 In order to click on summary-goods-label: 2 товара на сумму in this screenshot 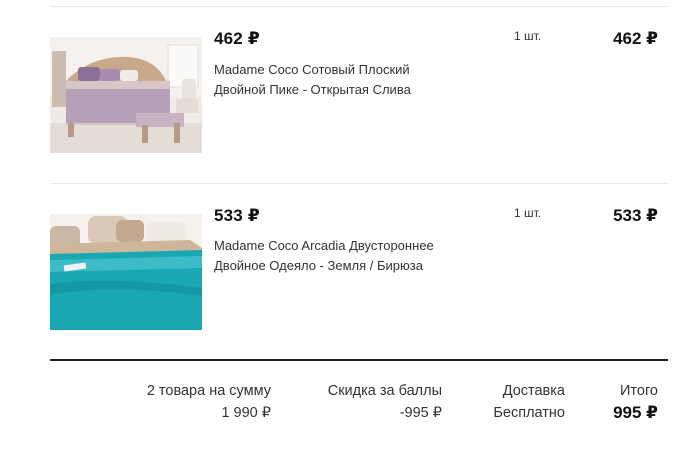, I will do `click(208, 391)`.